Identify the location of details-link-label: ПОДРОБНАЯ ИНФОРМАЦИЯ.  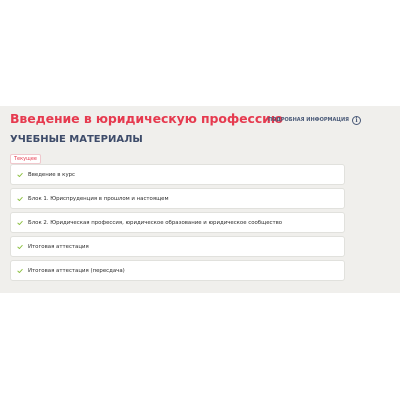
(308, 120).